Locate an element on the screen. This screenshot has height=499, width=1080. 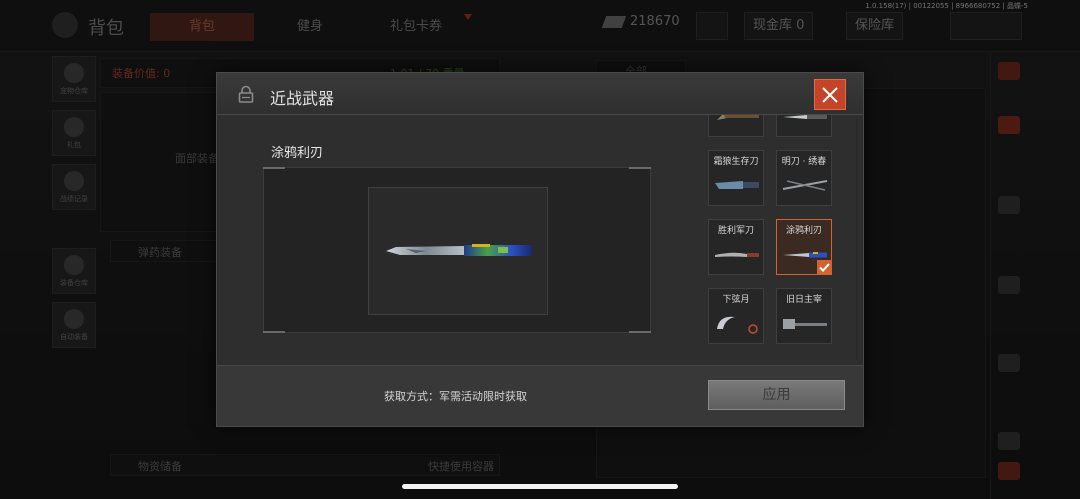
weapon-cell-label: 胜利军刀 is located at coordinates (735, 231).